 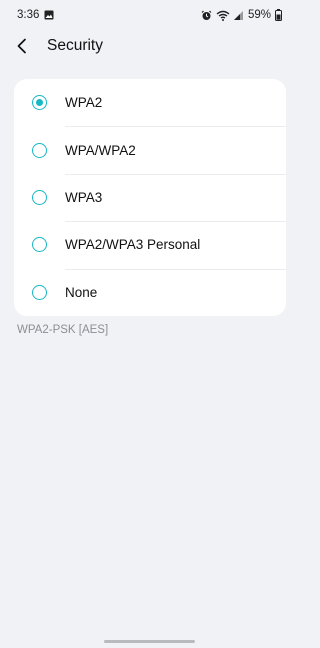 I want to click on option-label: None, so click(x=81, y=292).